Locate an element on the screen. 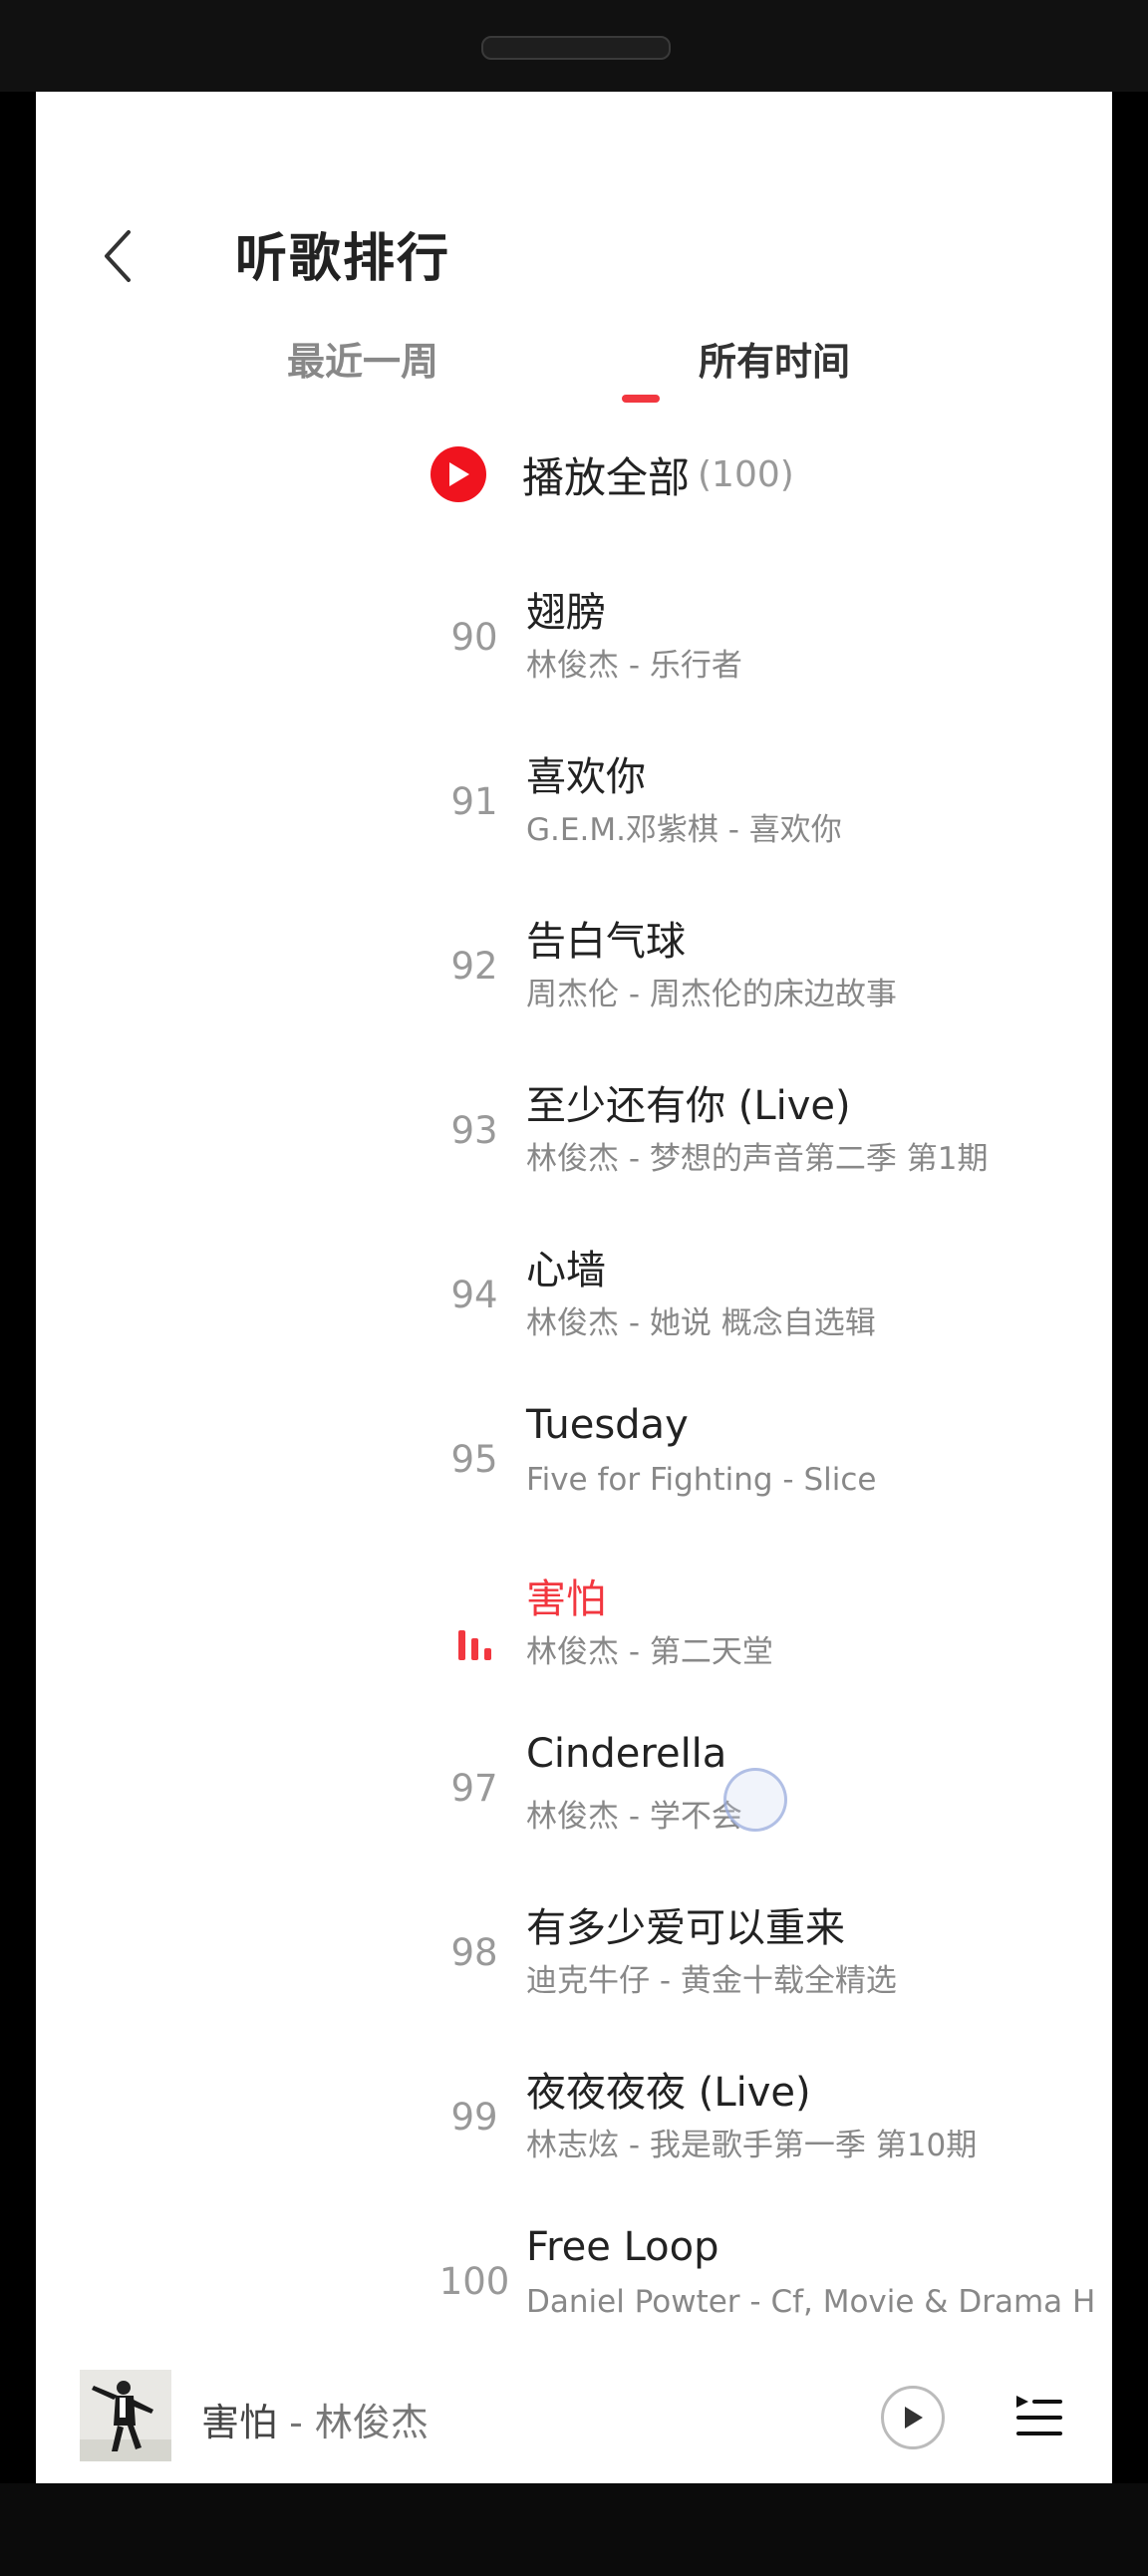  play-all-label: 播放全部 is located at coordinates (606, 477).